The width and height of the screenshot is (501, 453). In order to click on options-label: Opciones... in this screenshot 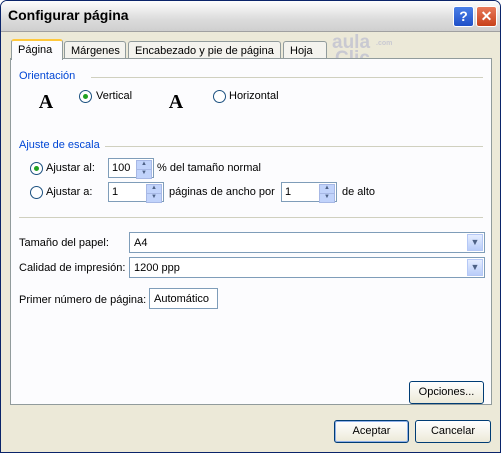, I will do `click(446, 392)`.